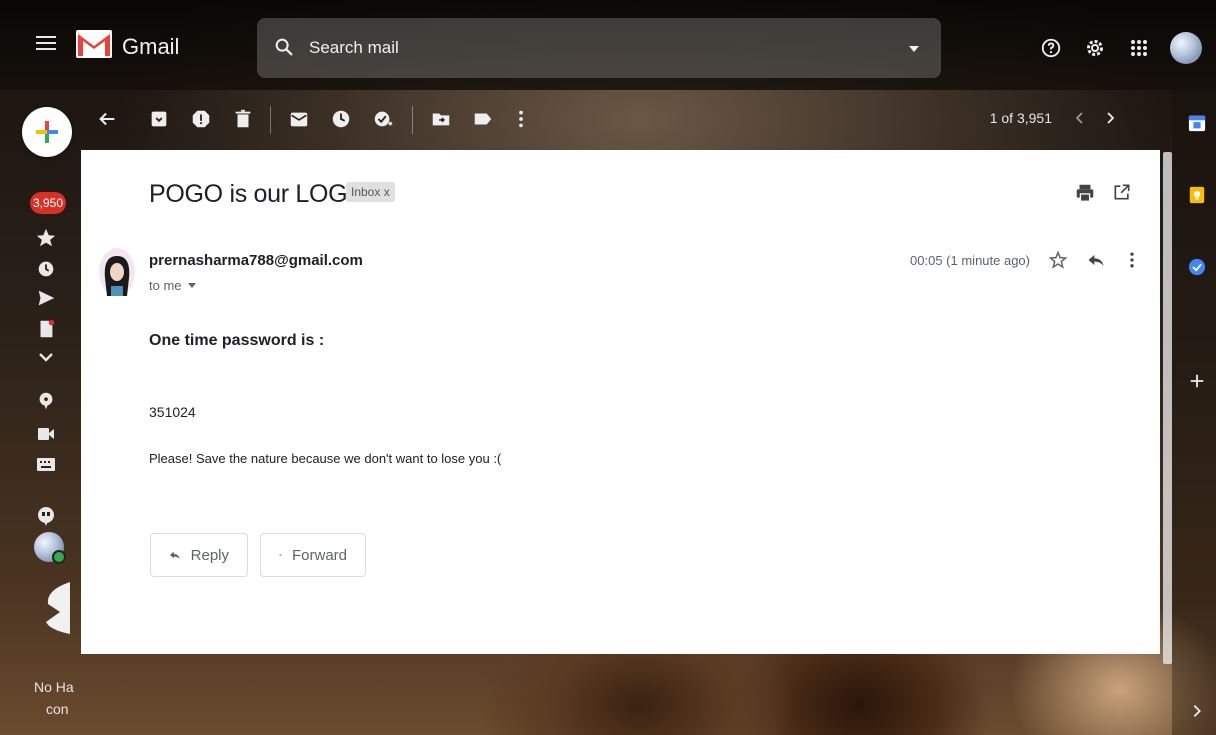 The width and height of the screenshot is (1216, 735). Describe the element at coordinates (94, 44) in the screenshot. I see `gmail-logo-icon` at that location.